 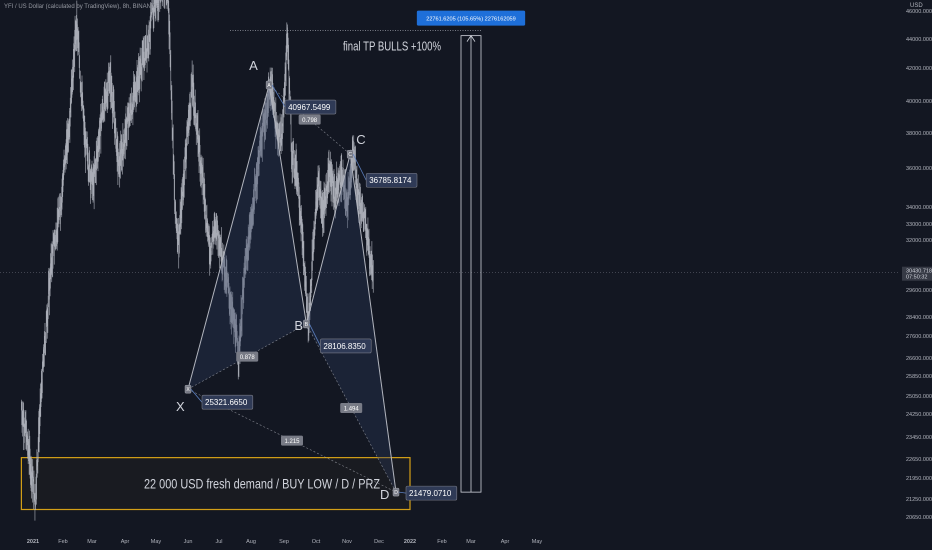 I want to click on ratio-label-xd: 1.215, so click(x=292, y=440).